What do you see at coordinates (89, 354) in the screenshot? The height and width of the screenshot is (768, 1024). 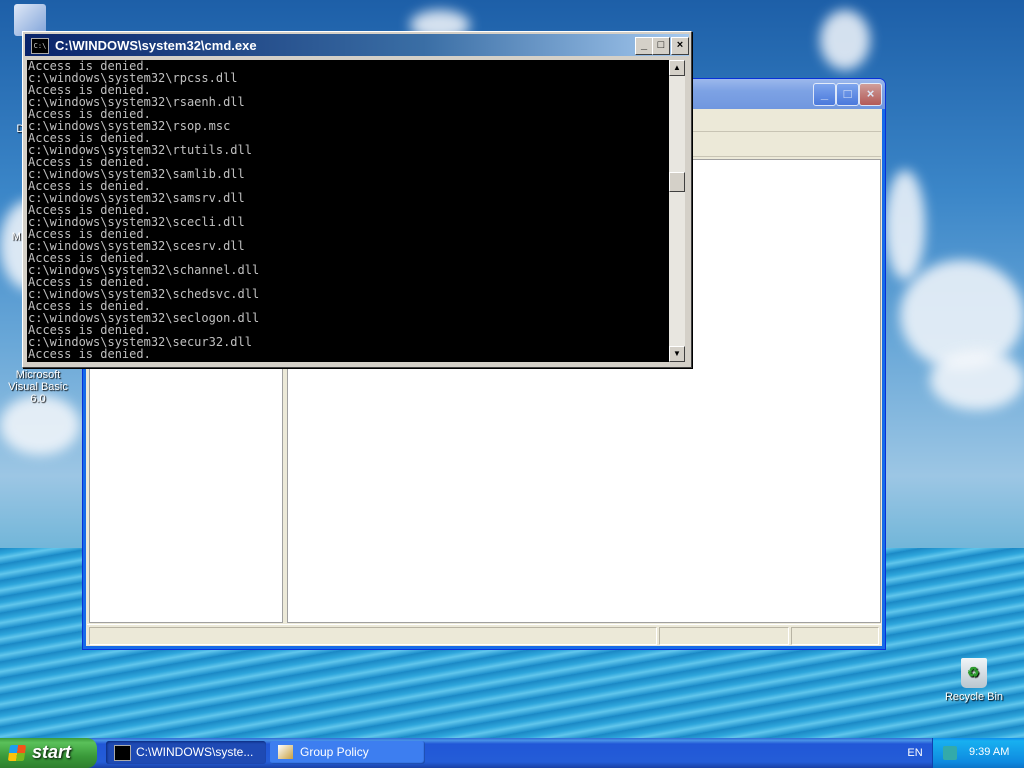 I see `console-line: Access is denied.` at bounding box center [89, 354].